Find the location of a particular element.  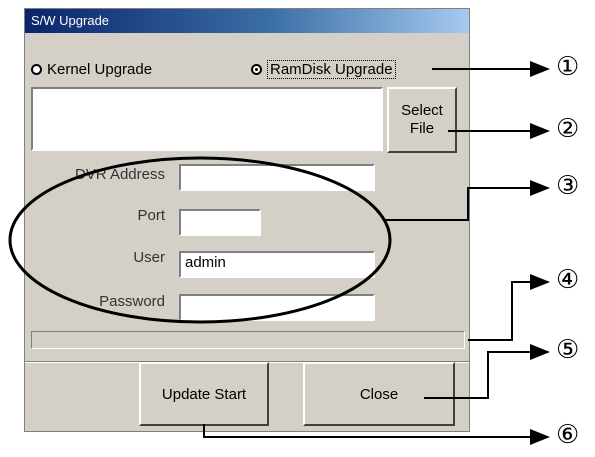

callout-5-leader is located at coordinates (487, 371).